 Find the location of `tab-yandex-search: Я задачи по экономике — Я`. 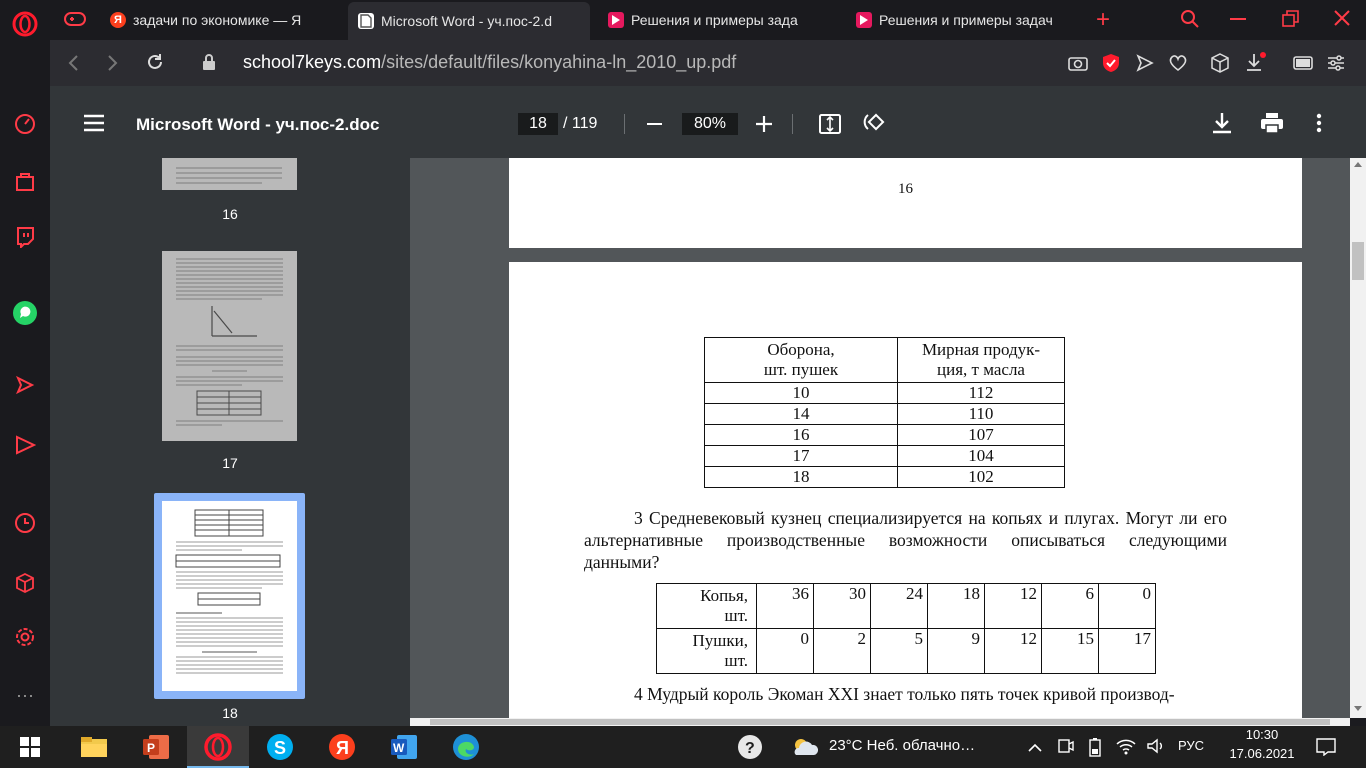

tab-yandex-search: Я задачи по экономике — Я is located at coordinates (220, 20).